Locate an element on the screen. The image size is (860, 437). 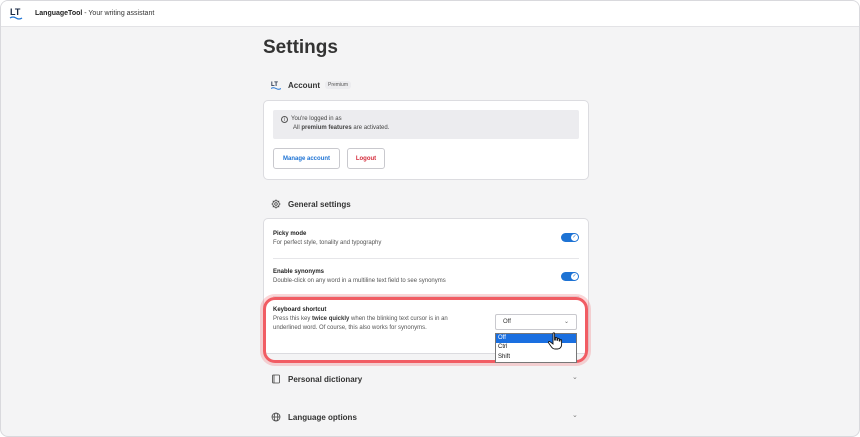
personal-dictionary-section-header: Personal dictionary is located at coordinates (316, 379).